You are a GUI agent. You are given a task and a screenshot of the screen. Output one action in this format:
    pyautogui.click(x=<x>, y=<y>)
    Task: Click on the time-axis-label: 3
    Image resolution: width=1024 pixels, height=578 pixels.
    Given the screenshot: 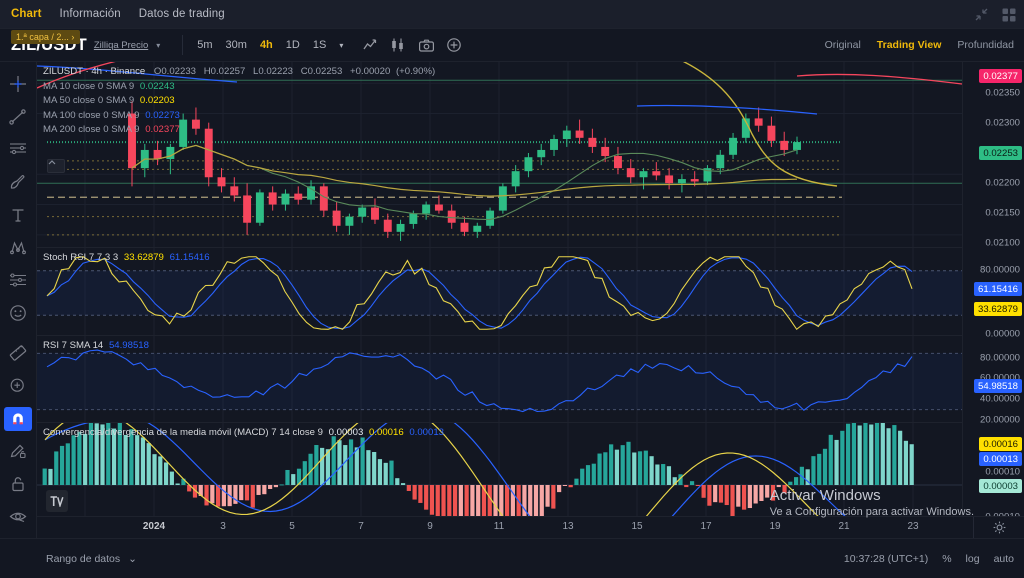 What is the action you would take?
    pyautogui.click(x=223, y=526)
    